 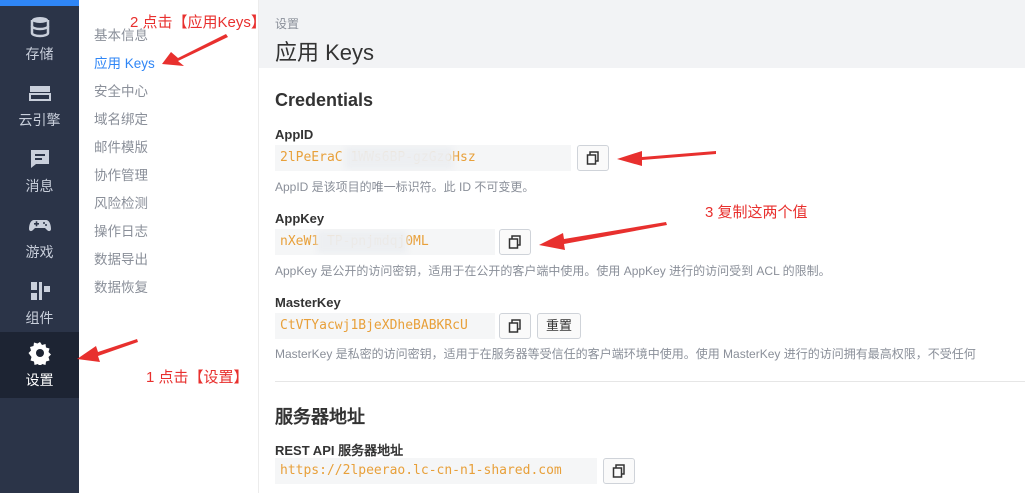 What do you see at coordinates (39, 185) in the screenshot?
I see `nav-item-label: 消息` at bounding box center [39, 185].